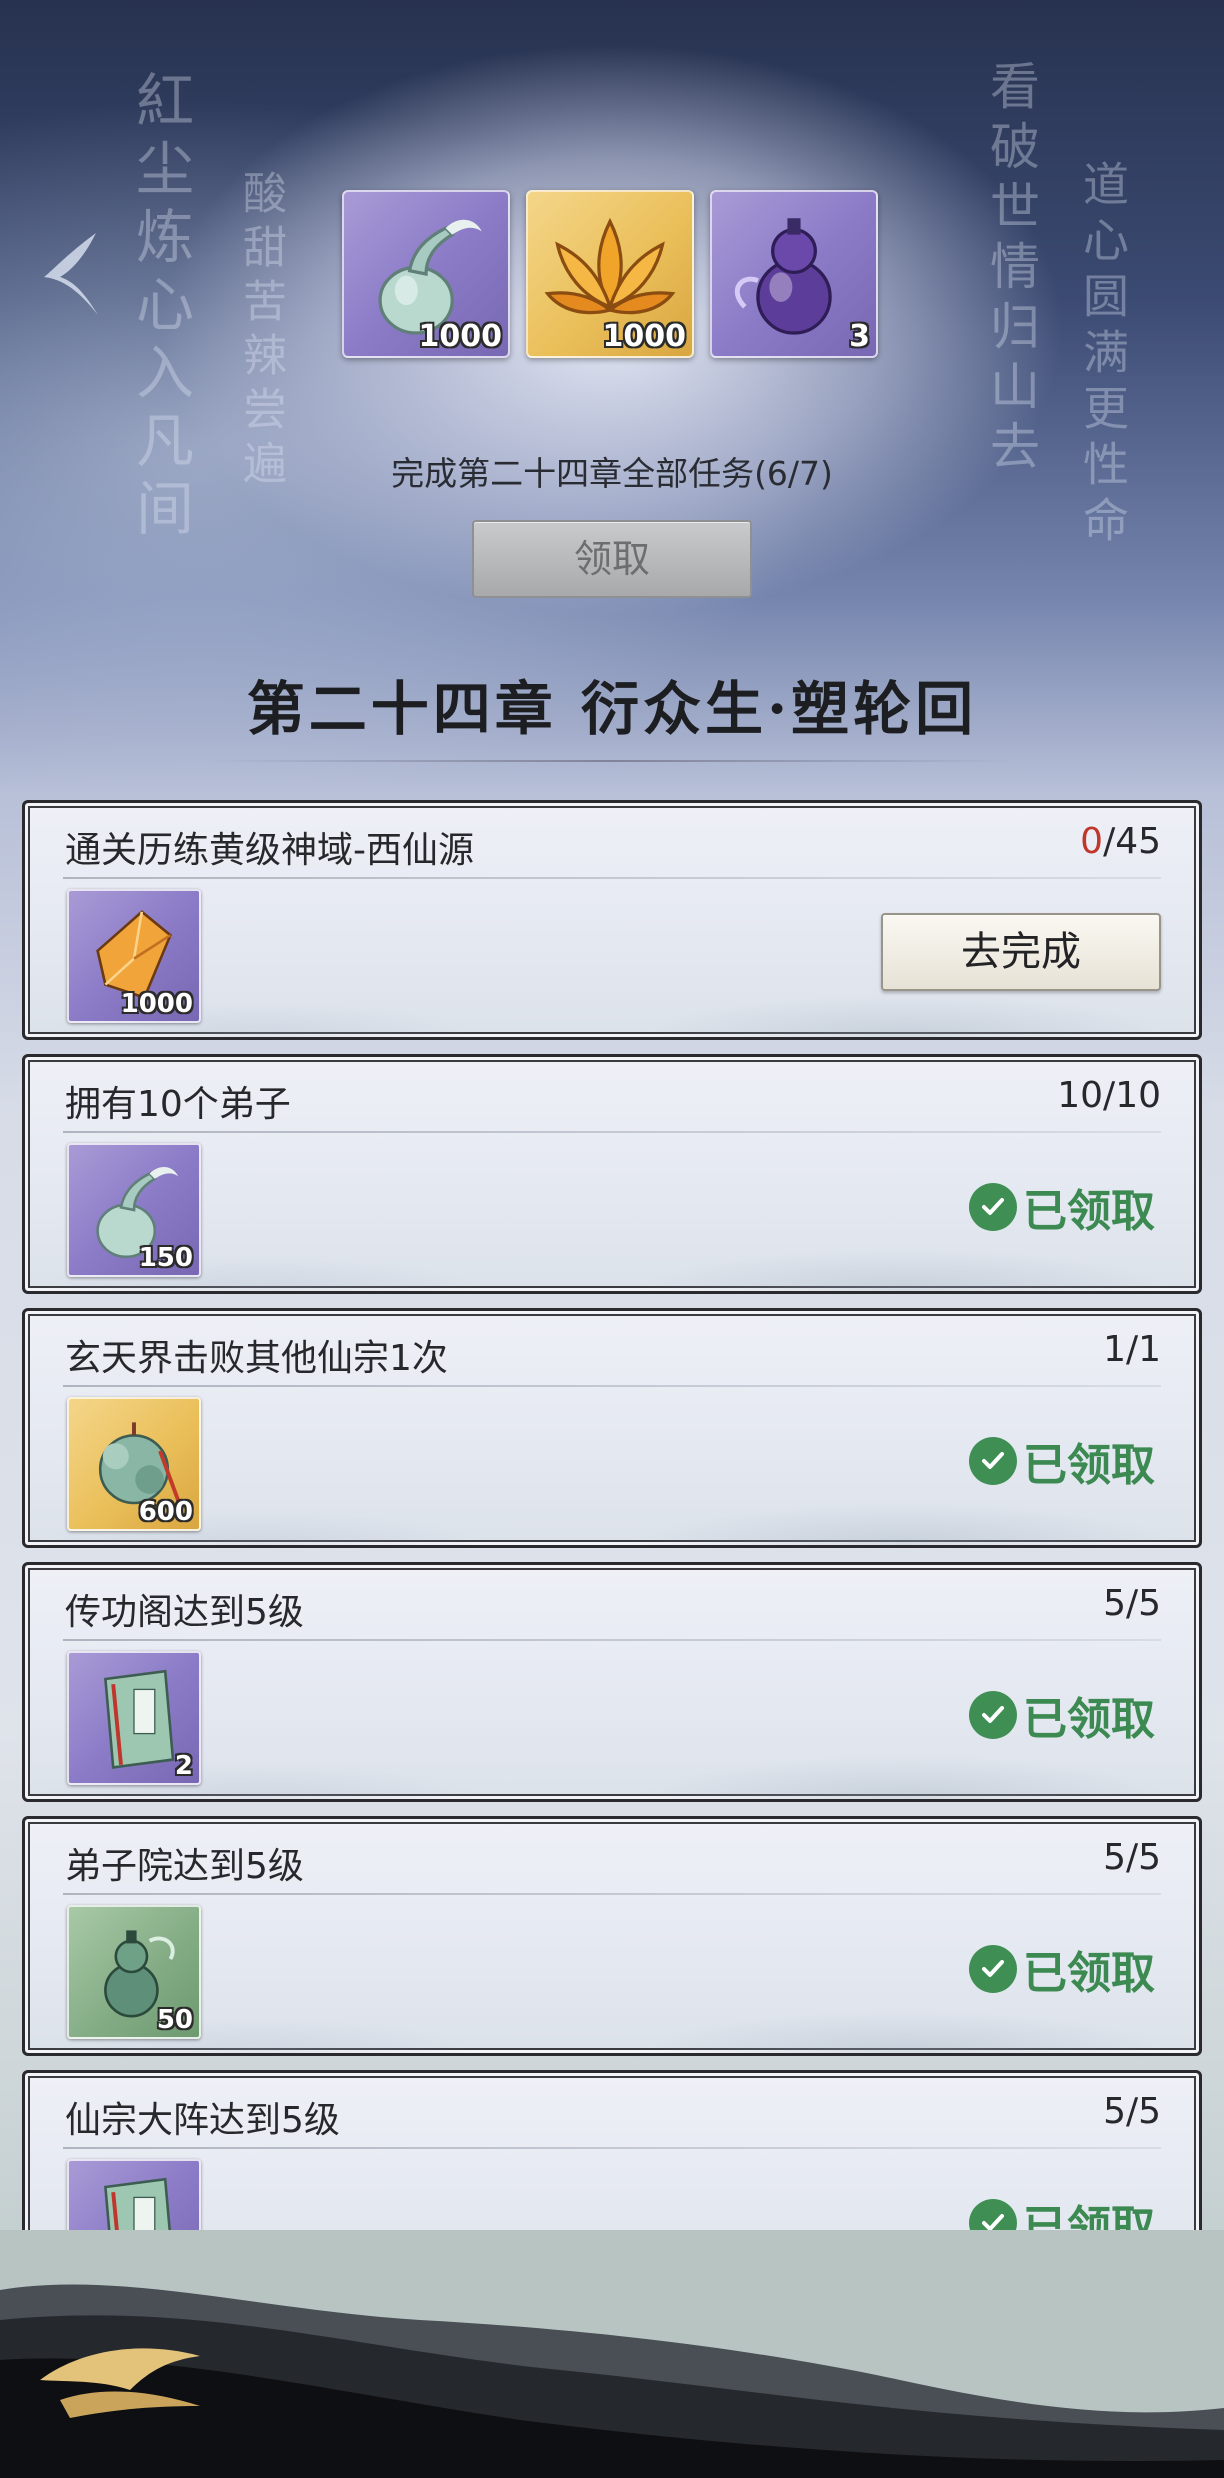  What do you see at coordinates (184, 1612) in the screenshot?
I see `task-name: 传功阁达到5级` at bounding box center [184, 1612].